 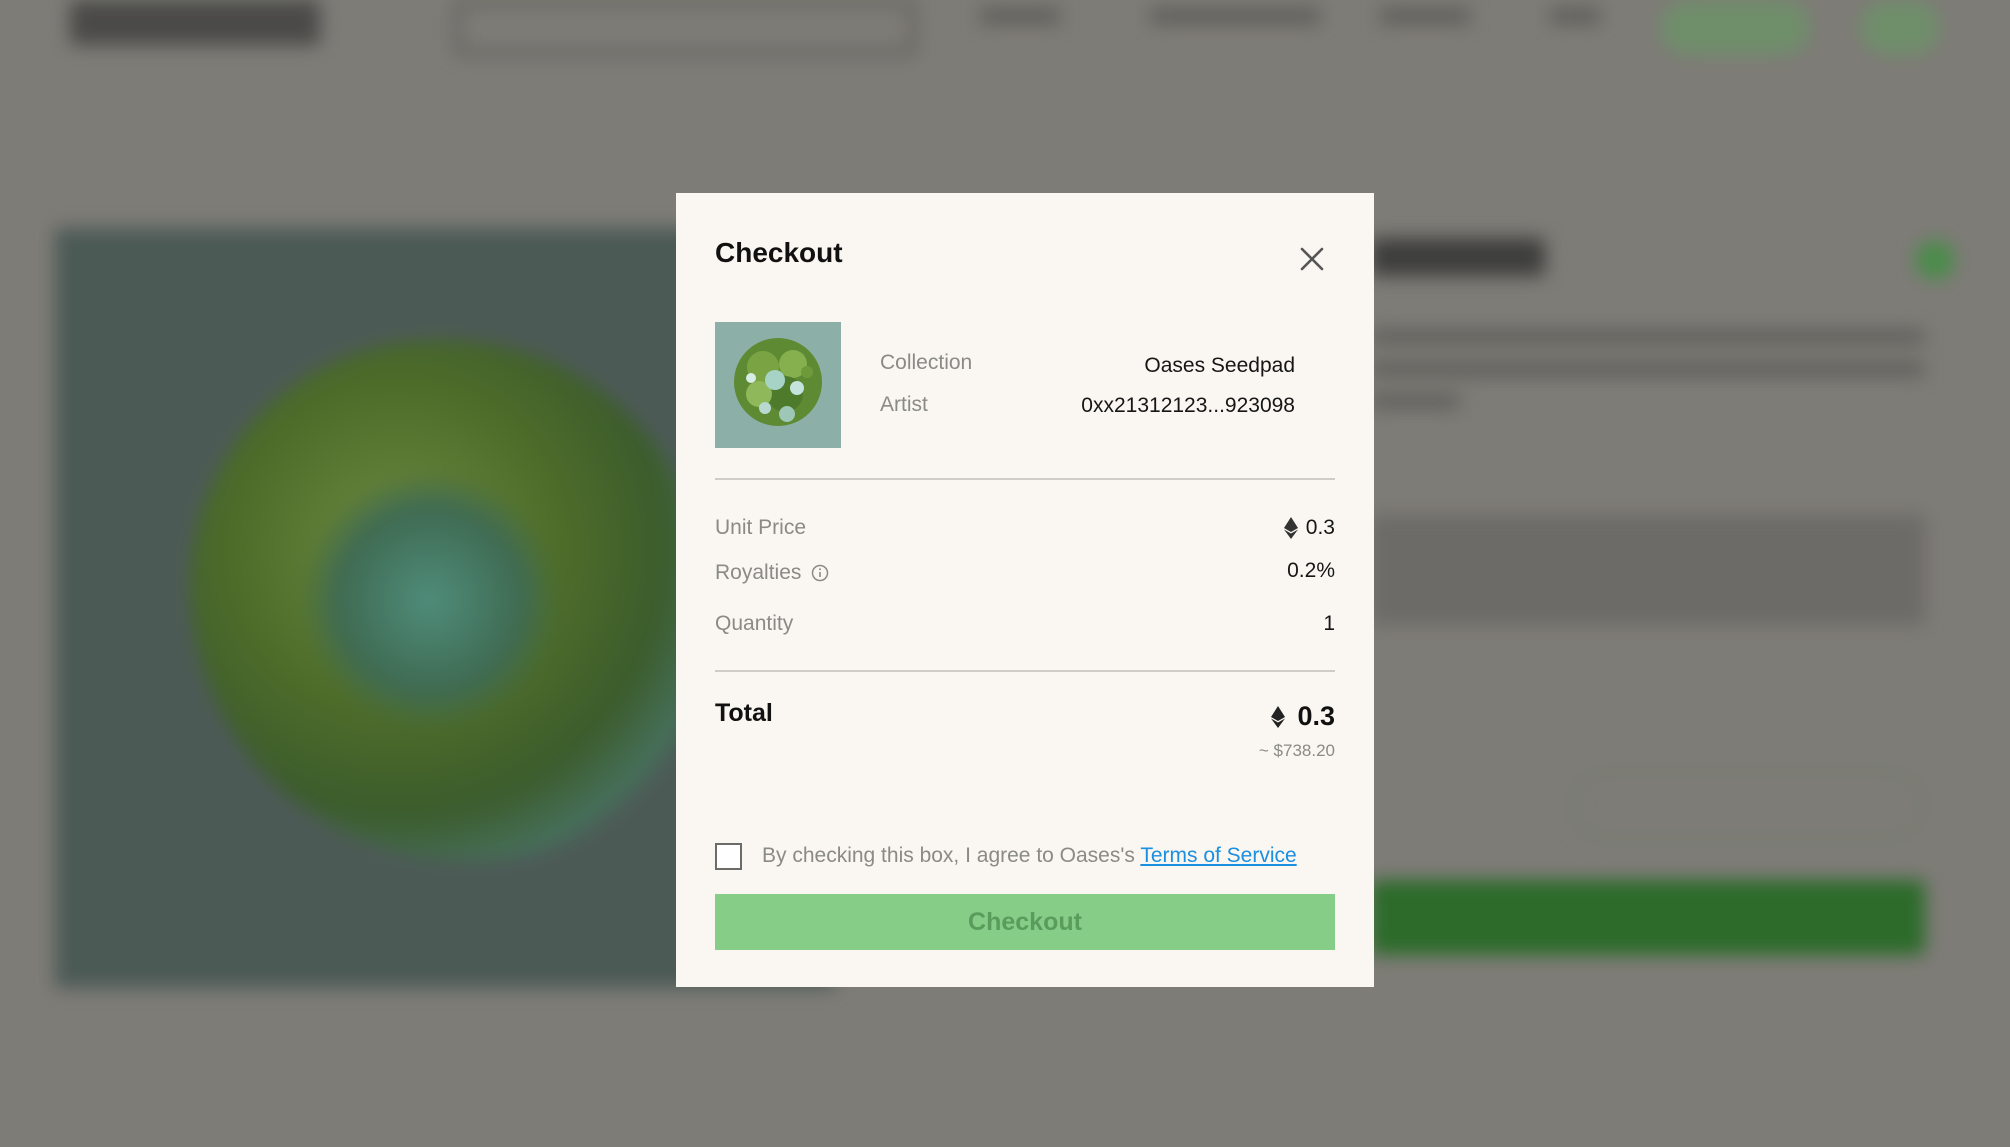 What do you see at coordinates (685, 27) in the screenshot?
I see `background-search-bar` at bounding box center [685, 27].